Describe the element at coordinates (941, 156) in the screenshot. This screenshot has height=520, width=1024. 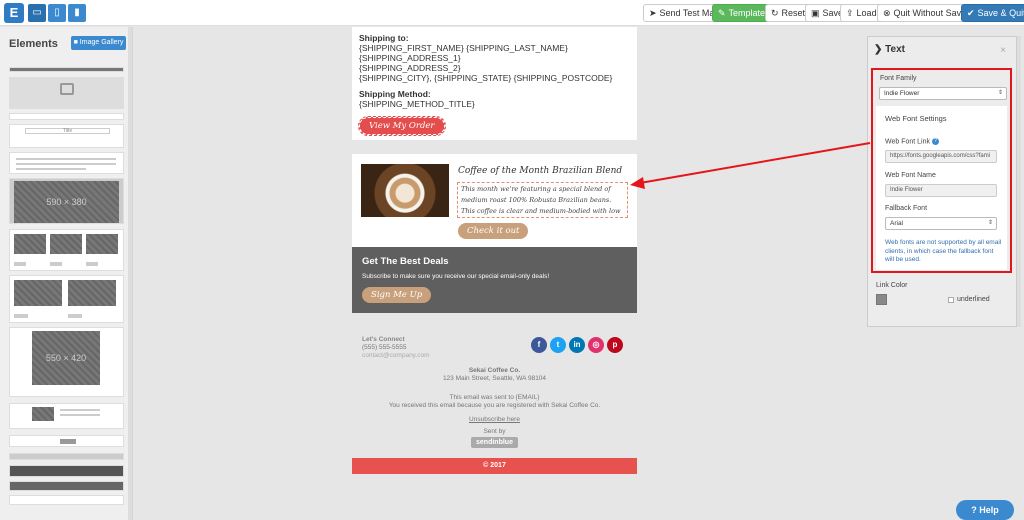
I see `web-font-link-input: https://fonts.googleapis.com/css?fami` at that location.